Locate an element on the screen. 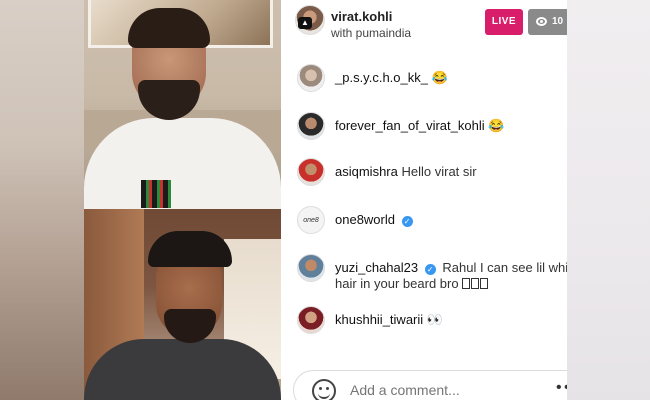  eyes-emoji-icon: 👀 is located at coordinates (434, 319).